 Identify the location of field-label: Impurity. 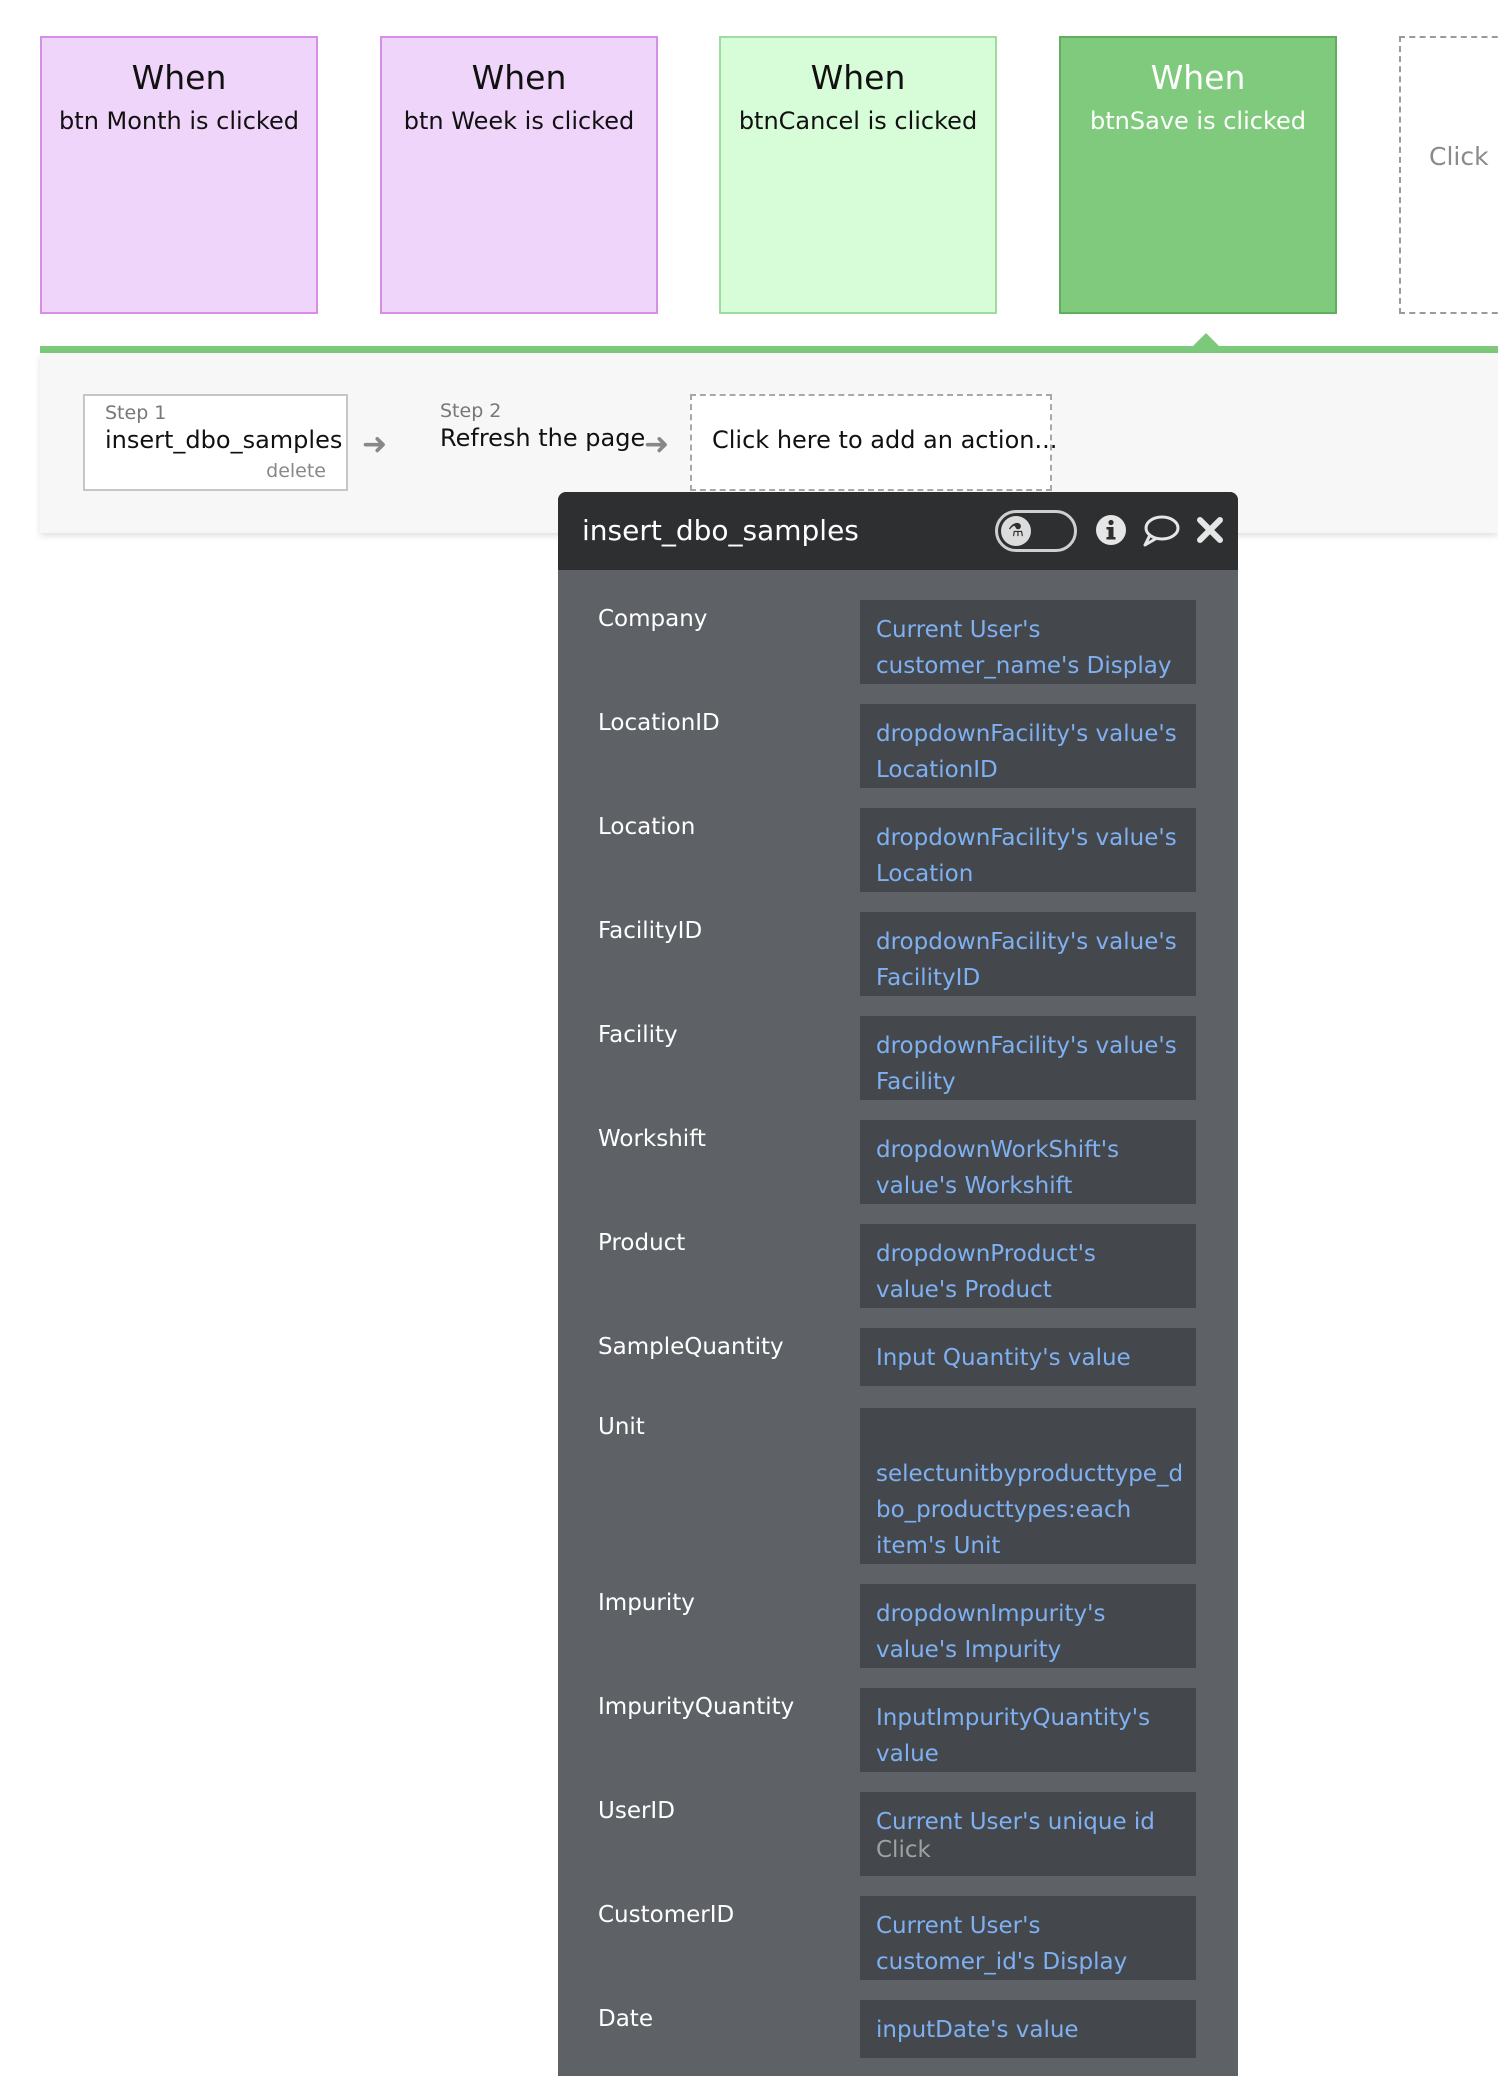
(646, 1603).